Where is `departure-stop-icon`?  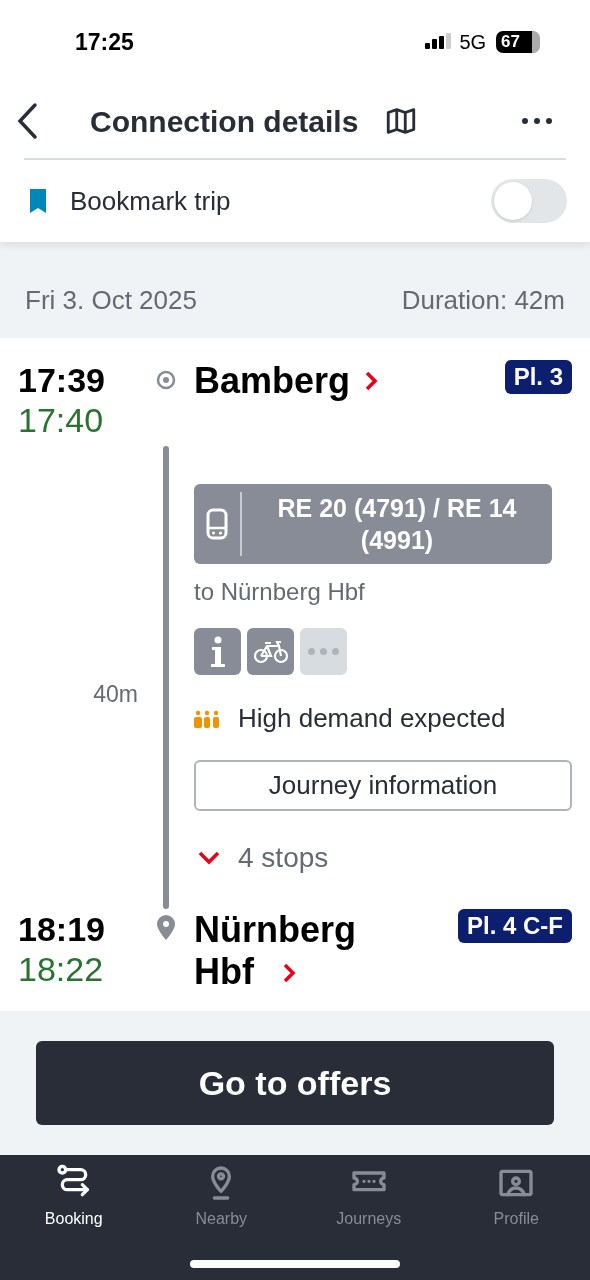
departure-stop-icon is located at coordinates (166, 380).